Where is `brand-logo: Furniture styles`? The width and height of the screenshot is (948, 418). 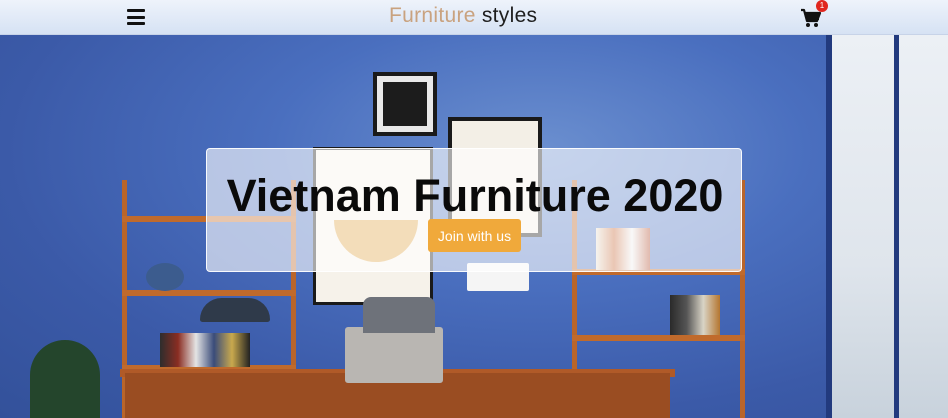 brand-logo: Furniture styles is located at coordinates (463, 16).